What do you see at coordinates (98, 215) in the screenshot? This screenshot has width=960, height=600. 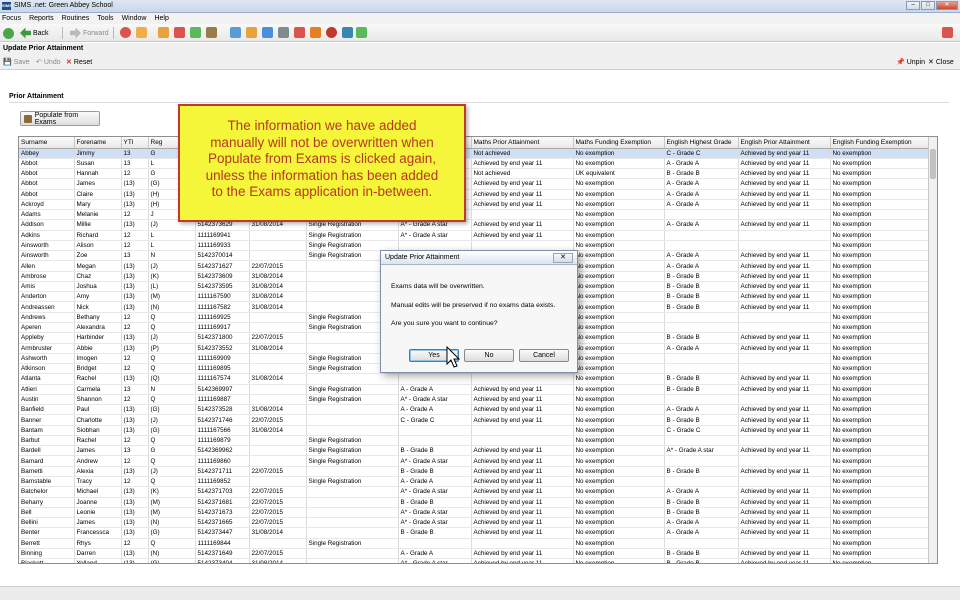 I see `table-cell: Melanie` at bounding box center [98, 215].